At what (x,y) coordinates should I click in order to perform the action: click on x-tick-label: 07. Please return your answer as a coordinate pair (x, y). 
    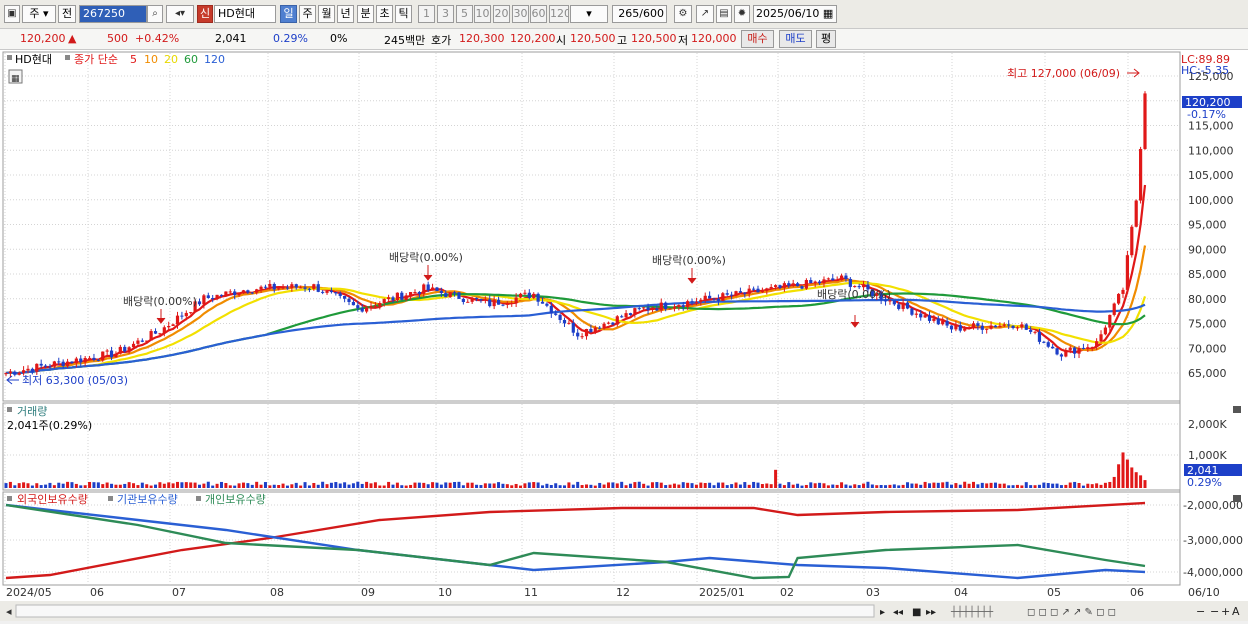
    Looking at the image, I should click on (179, 592).